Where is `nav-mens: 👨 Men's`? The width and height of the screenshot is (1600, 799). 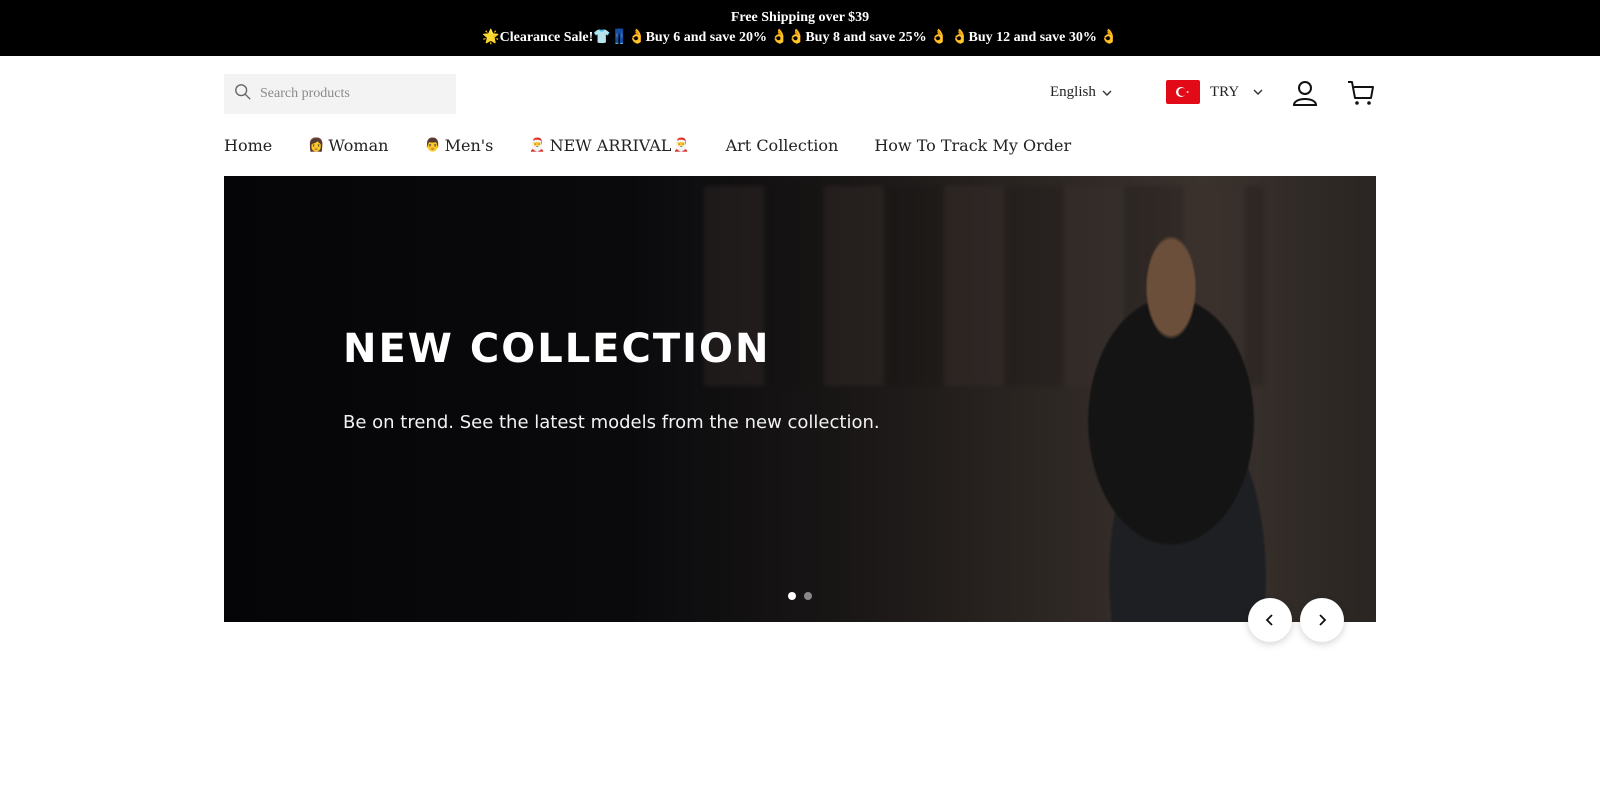
nav-mens: 👨 Men's is located at coordinates (458, 145).